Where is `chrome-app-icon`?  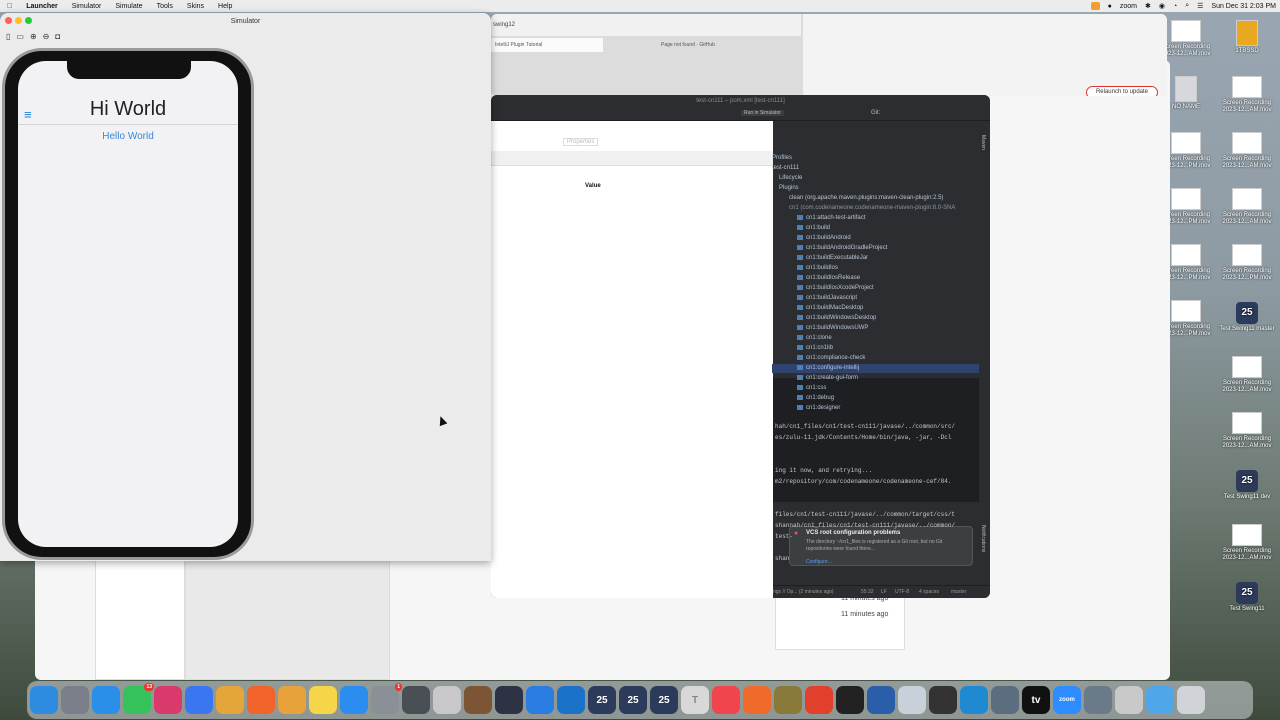 chrome-app-icon is located at coordinates (230, 700).